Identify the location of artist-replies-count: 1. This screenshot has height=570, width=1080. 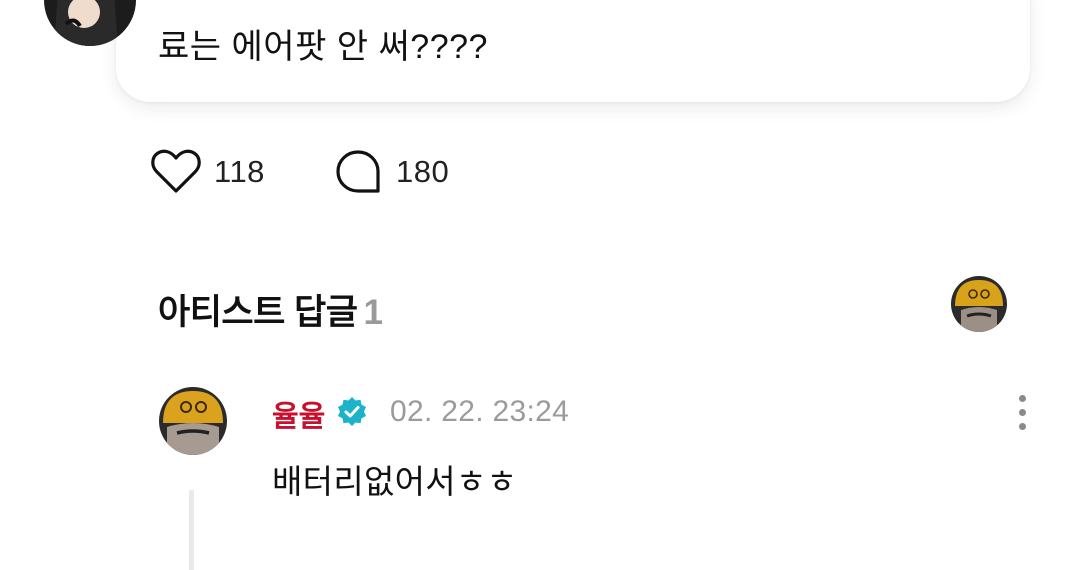
(373, 312).